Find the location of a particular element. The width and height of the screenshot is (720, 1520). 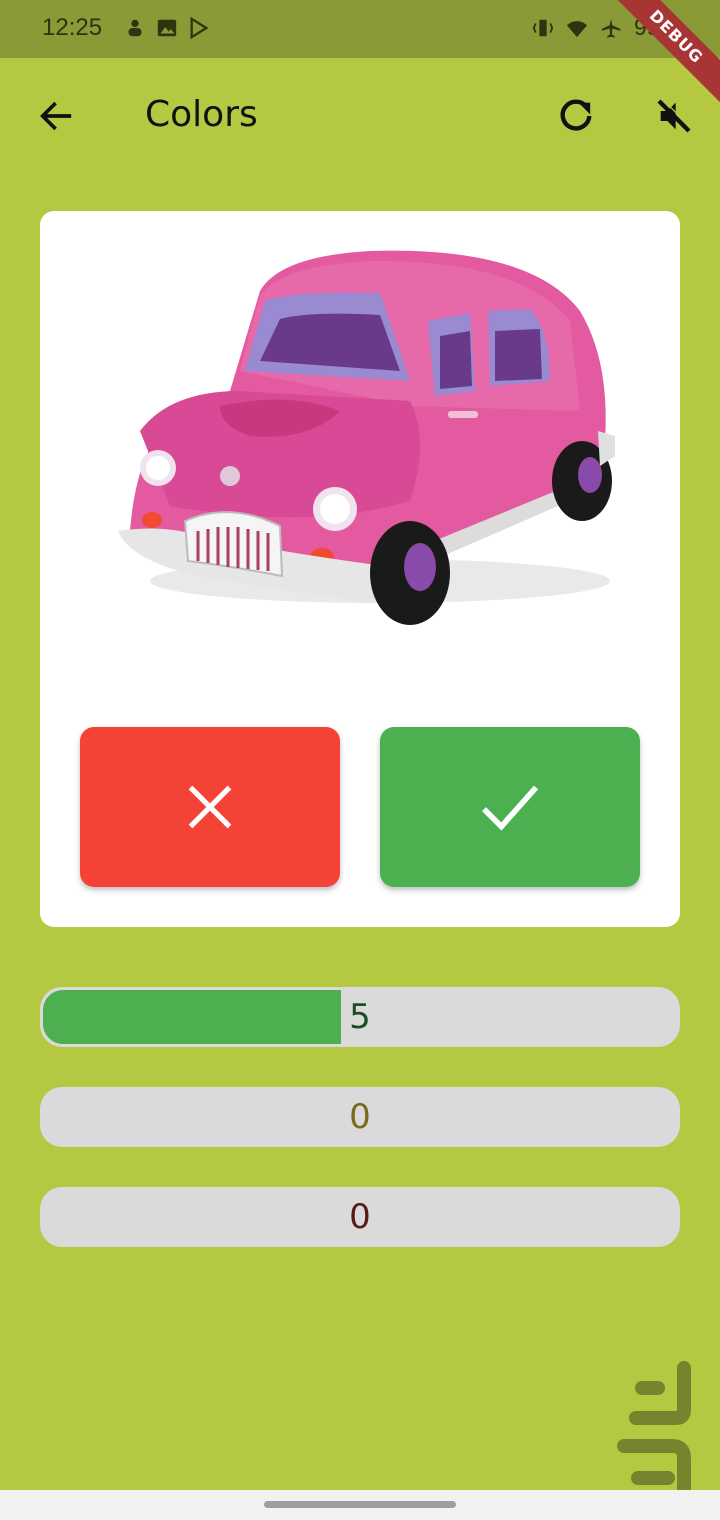

check-icon is located at coordinates (510, 808).